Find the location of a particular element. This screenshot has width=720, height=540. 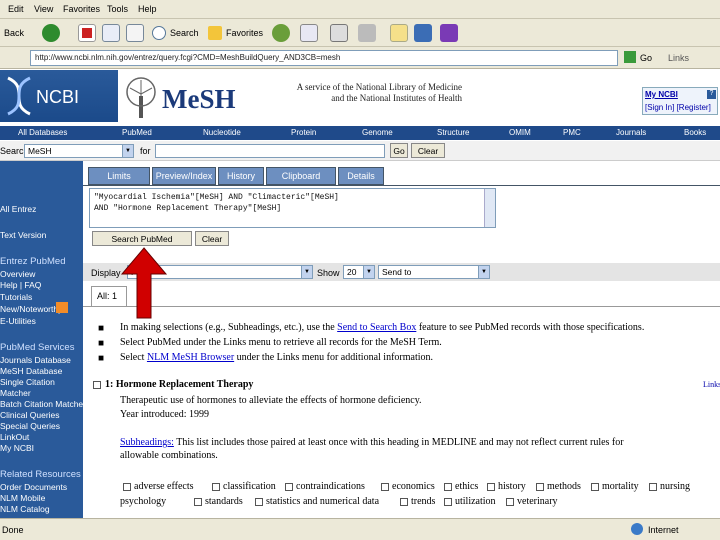

ncbi-logo: NCBI is located at coordinates (59, 96).